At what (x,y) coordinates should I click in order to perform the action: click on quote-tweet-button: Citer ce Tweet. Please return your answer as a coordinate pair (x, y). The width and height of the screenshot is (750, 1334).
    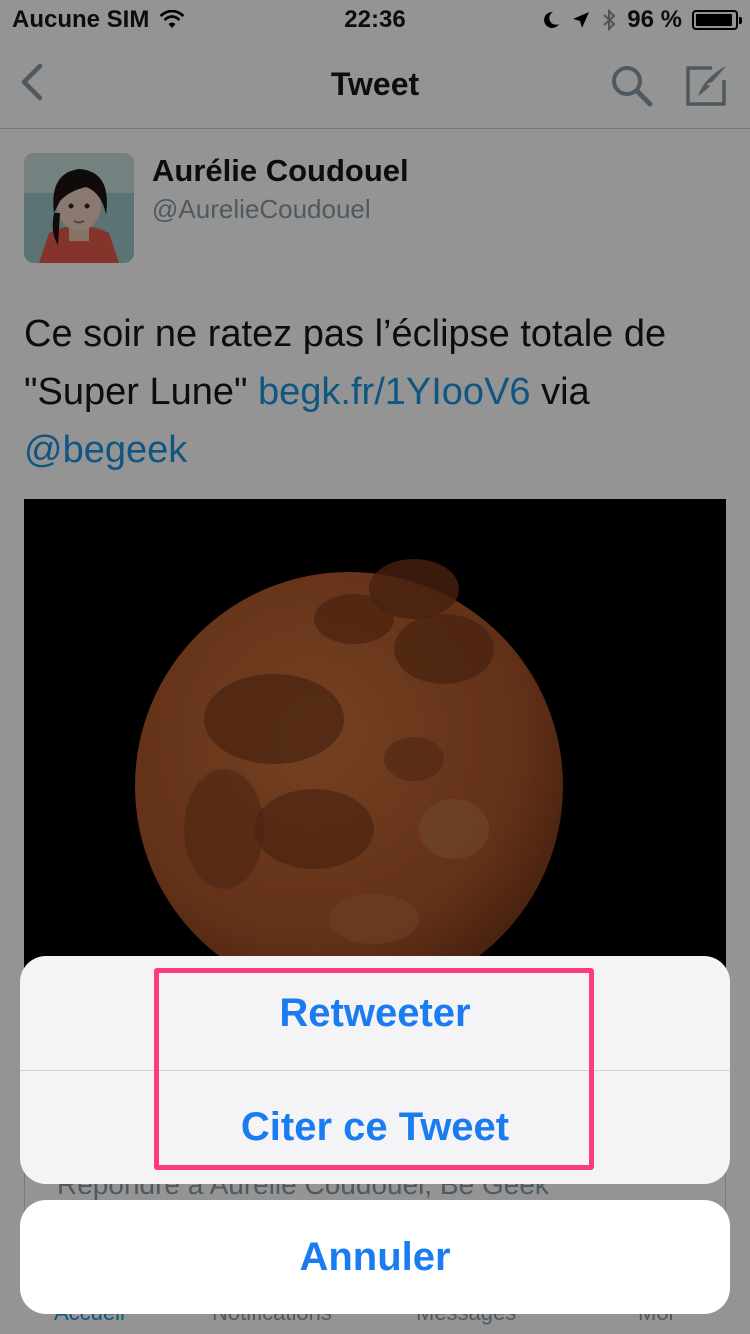
    Looking at the image, I should click on (375, 1127).